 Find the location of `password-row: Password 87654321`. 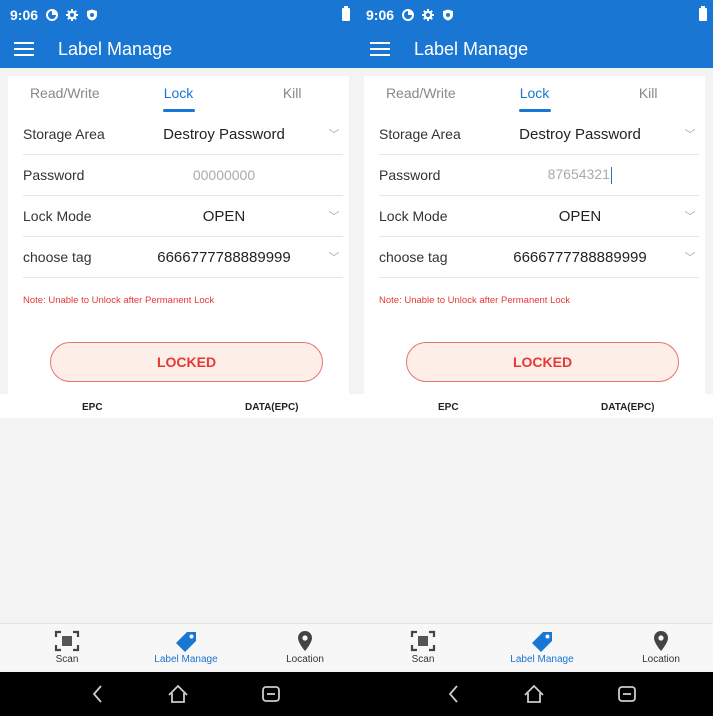

password-row: Password 87654321 is located at coordinates (539, 175).